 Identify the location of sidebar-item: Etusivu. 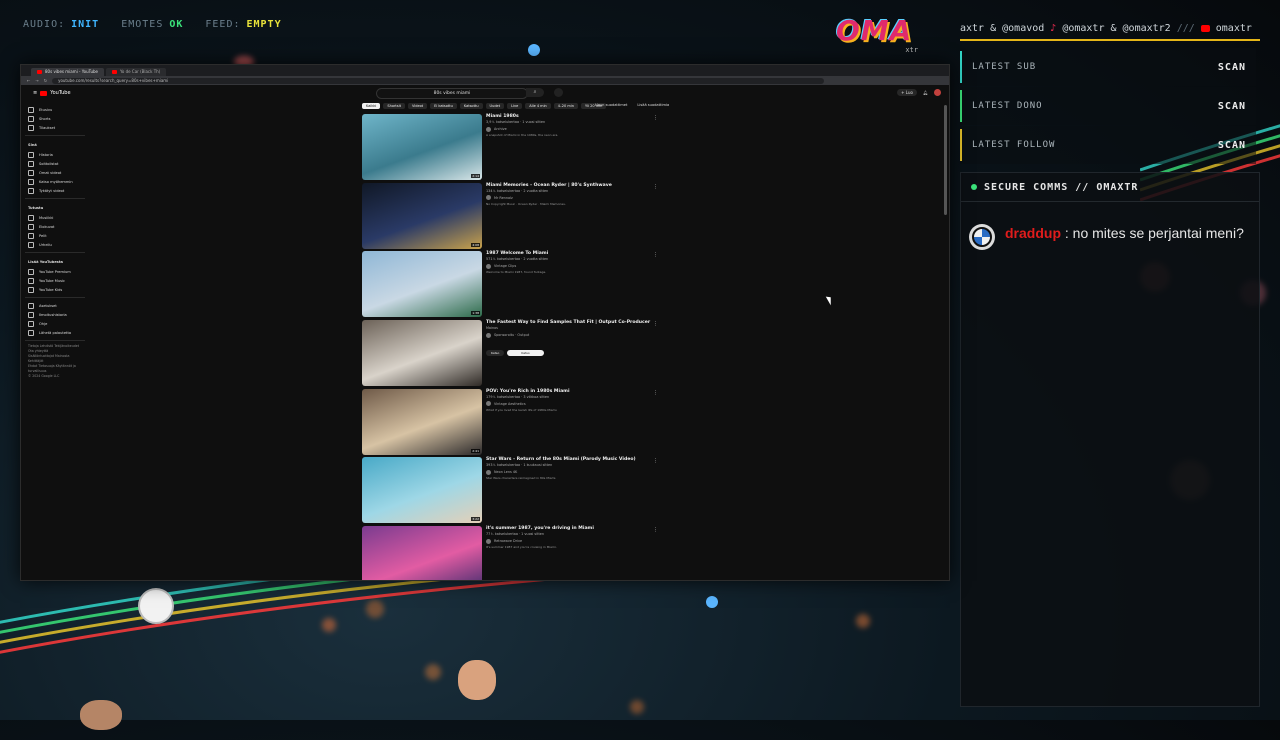
(55, 109).